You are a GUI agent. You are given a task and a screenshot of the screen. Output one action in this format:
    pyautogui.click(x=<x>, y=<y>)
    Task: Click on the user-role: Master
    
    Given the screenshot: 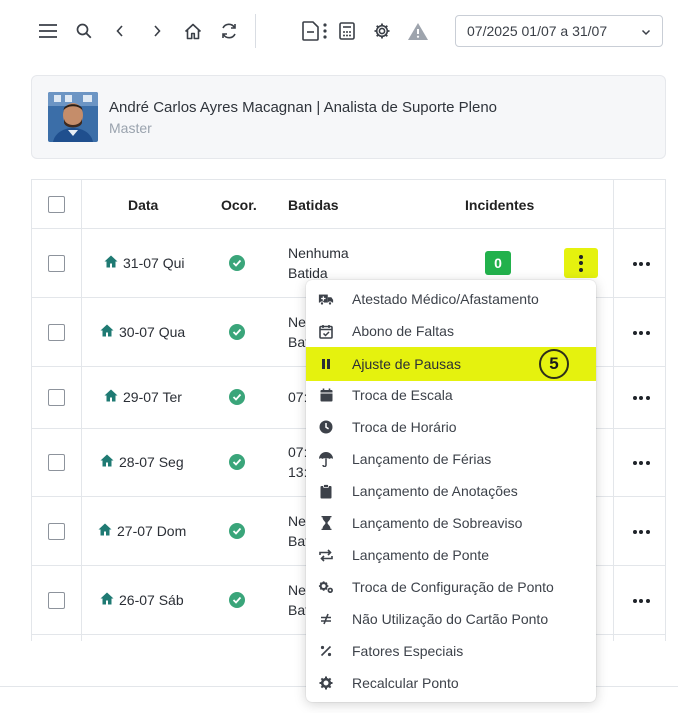 What is the action you would take?
    pyautogui.click(x=130, y=128)
    